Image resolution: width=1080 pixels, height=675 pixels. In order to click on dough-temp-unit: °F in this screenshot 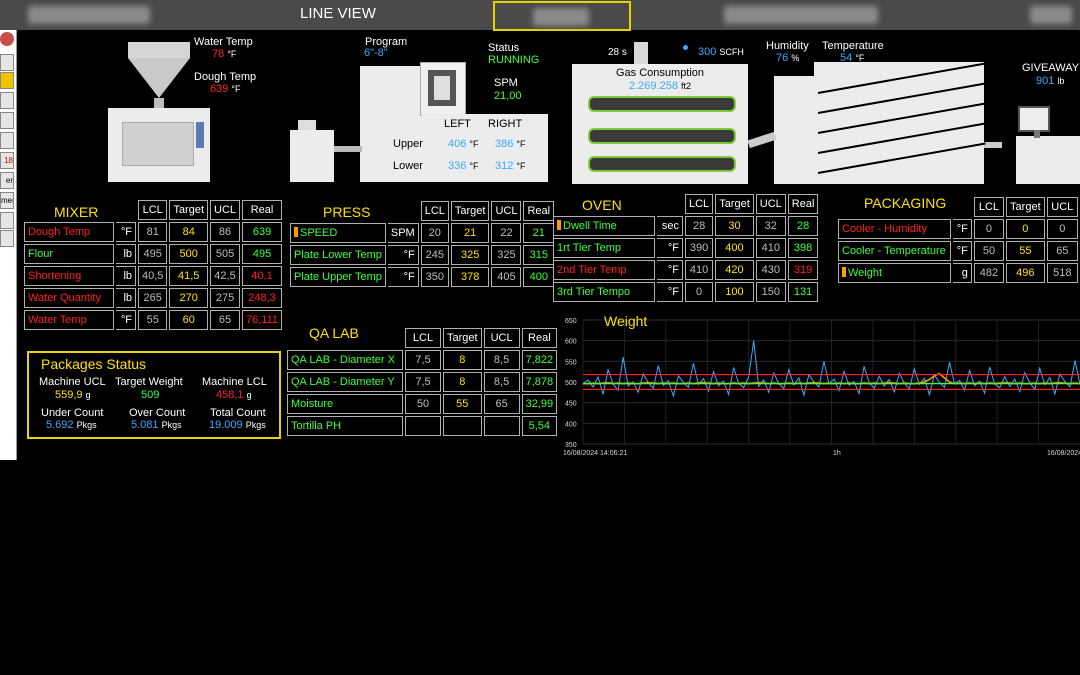, I will do `click(236, 89)`.